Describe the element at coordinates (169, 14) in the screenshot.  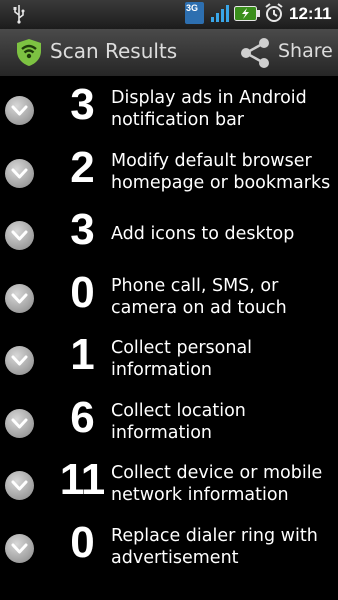
I see `status-bar: 3G 12:11` at that location.